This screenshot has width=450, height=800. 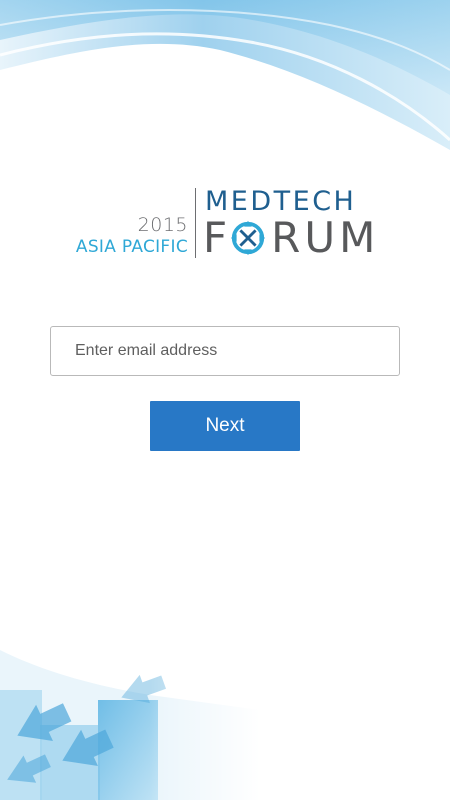 What do you see at coordinates (130, 725) in the screenshot?
I see `footer-arrows-graphic` at bounding box center [130, 725].